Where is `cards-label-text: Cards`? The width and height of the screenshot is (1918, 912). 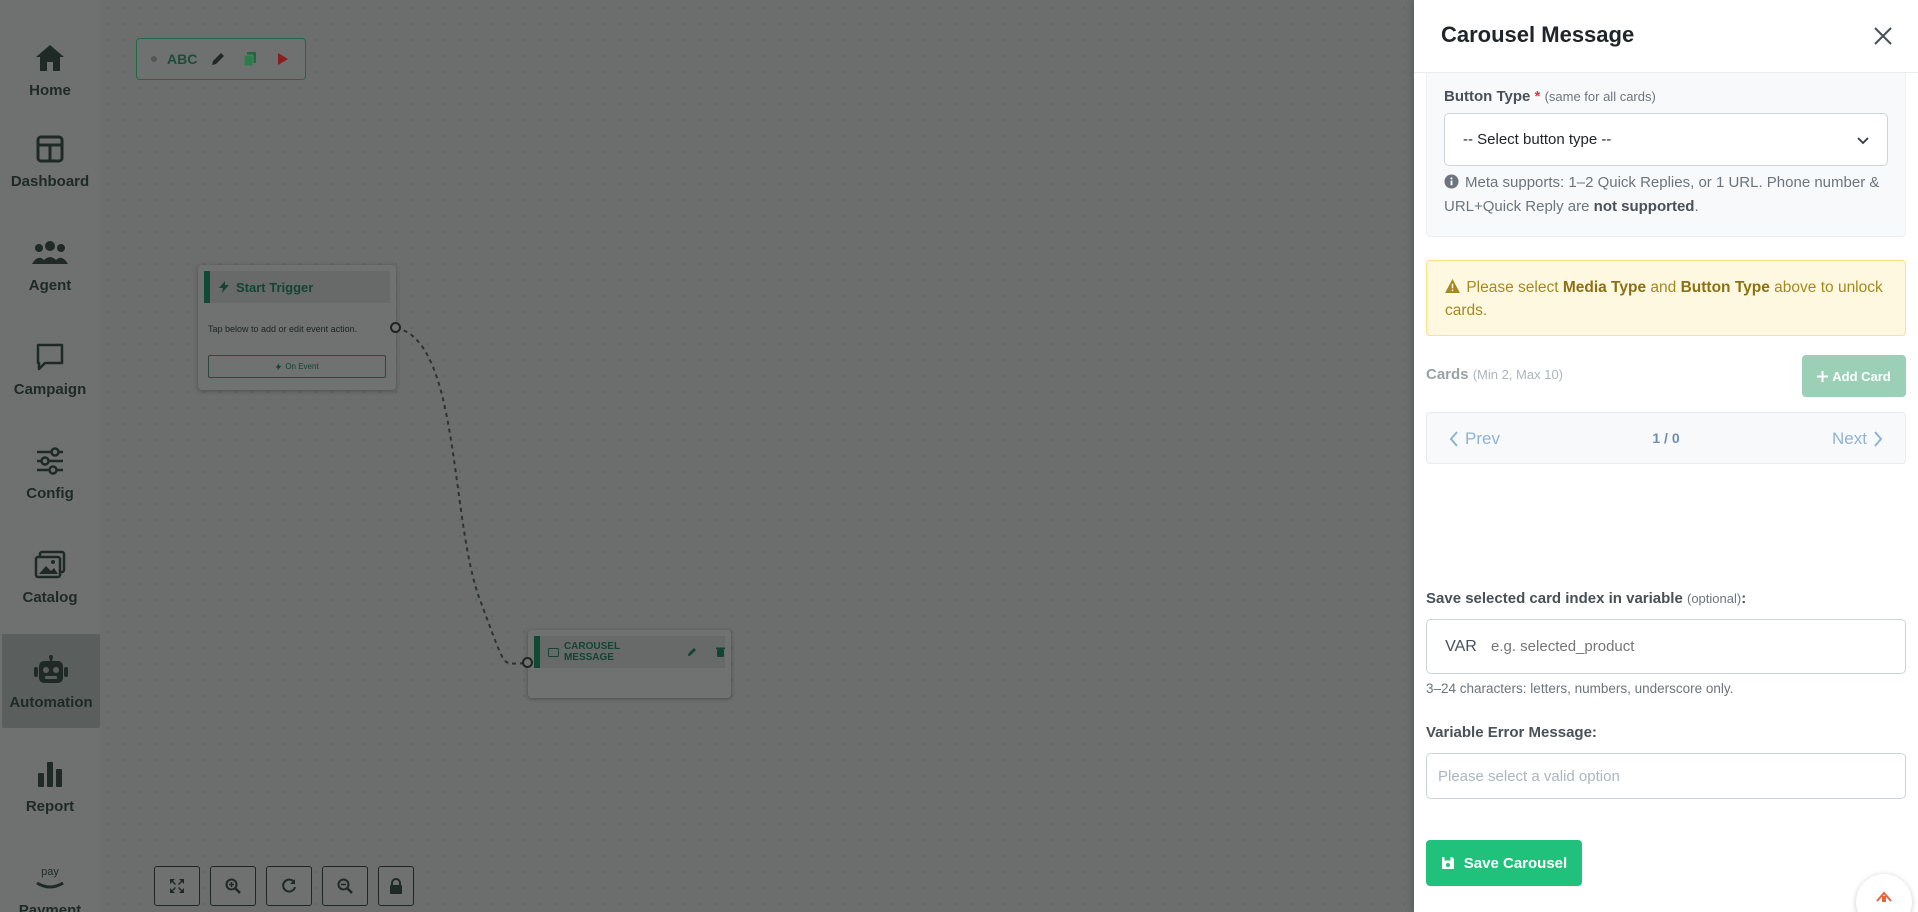 cards-label-text: Cards is located at coordinates (1447, 374).